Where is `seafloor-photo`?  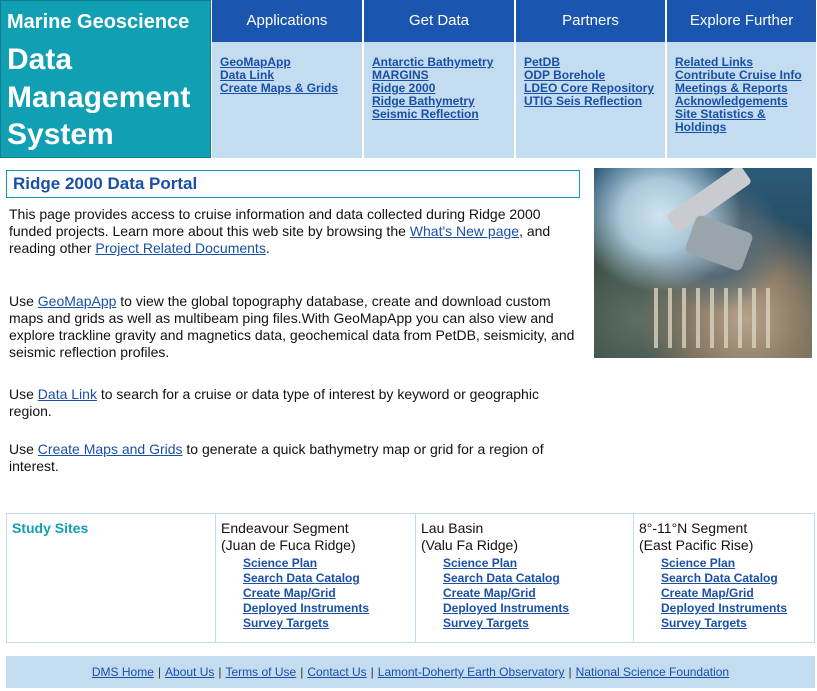
seafloor-photo is located at coordinates (703, 263).